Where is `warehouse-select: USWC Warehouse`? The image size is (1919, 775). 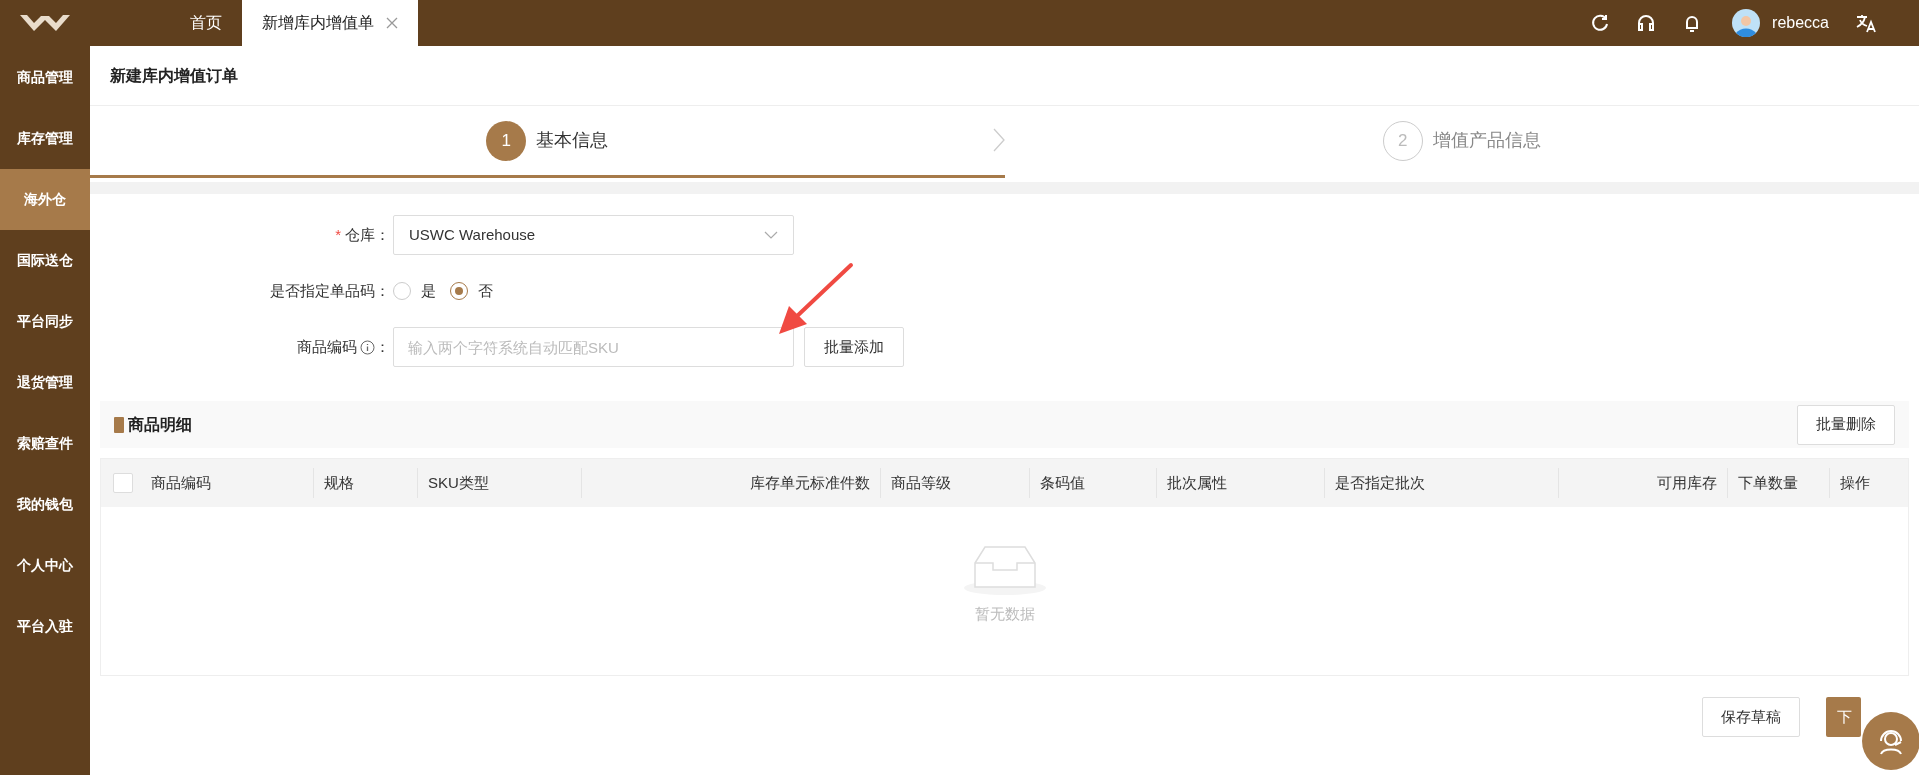 warehouse-select: USWC Warehouse is located at coordinates (593, 235).